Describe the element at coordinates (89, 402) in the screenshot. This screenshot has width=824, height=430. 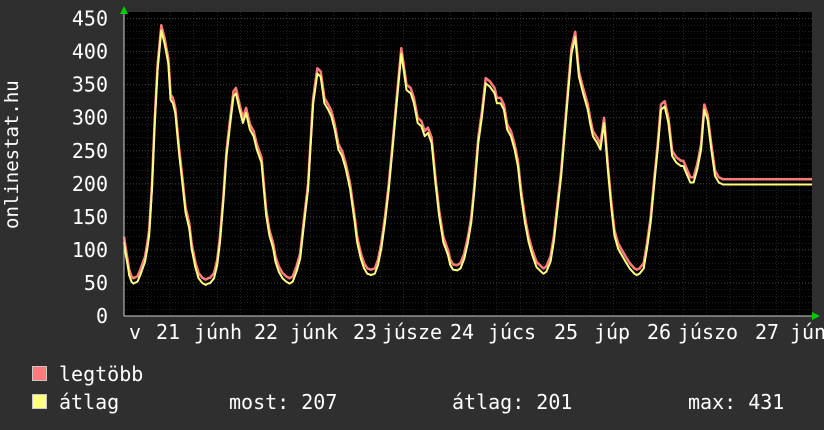
I see `legend-label-avg: átlag` at that location.